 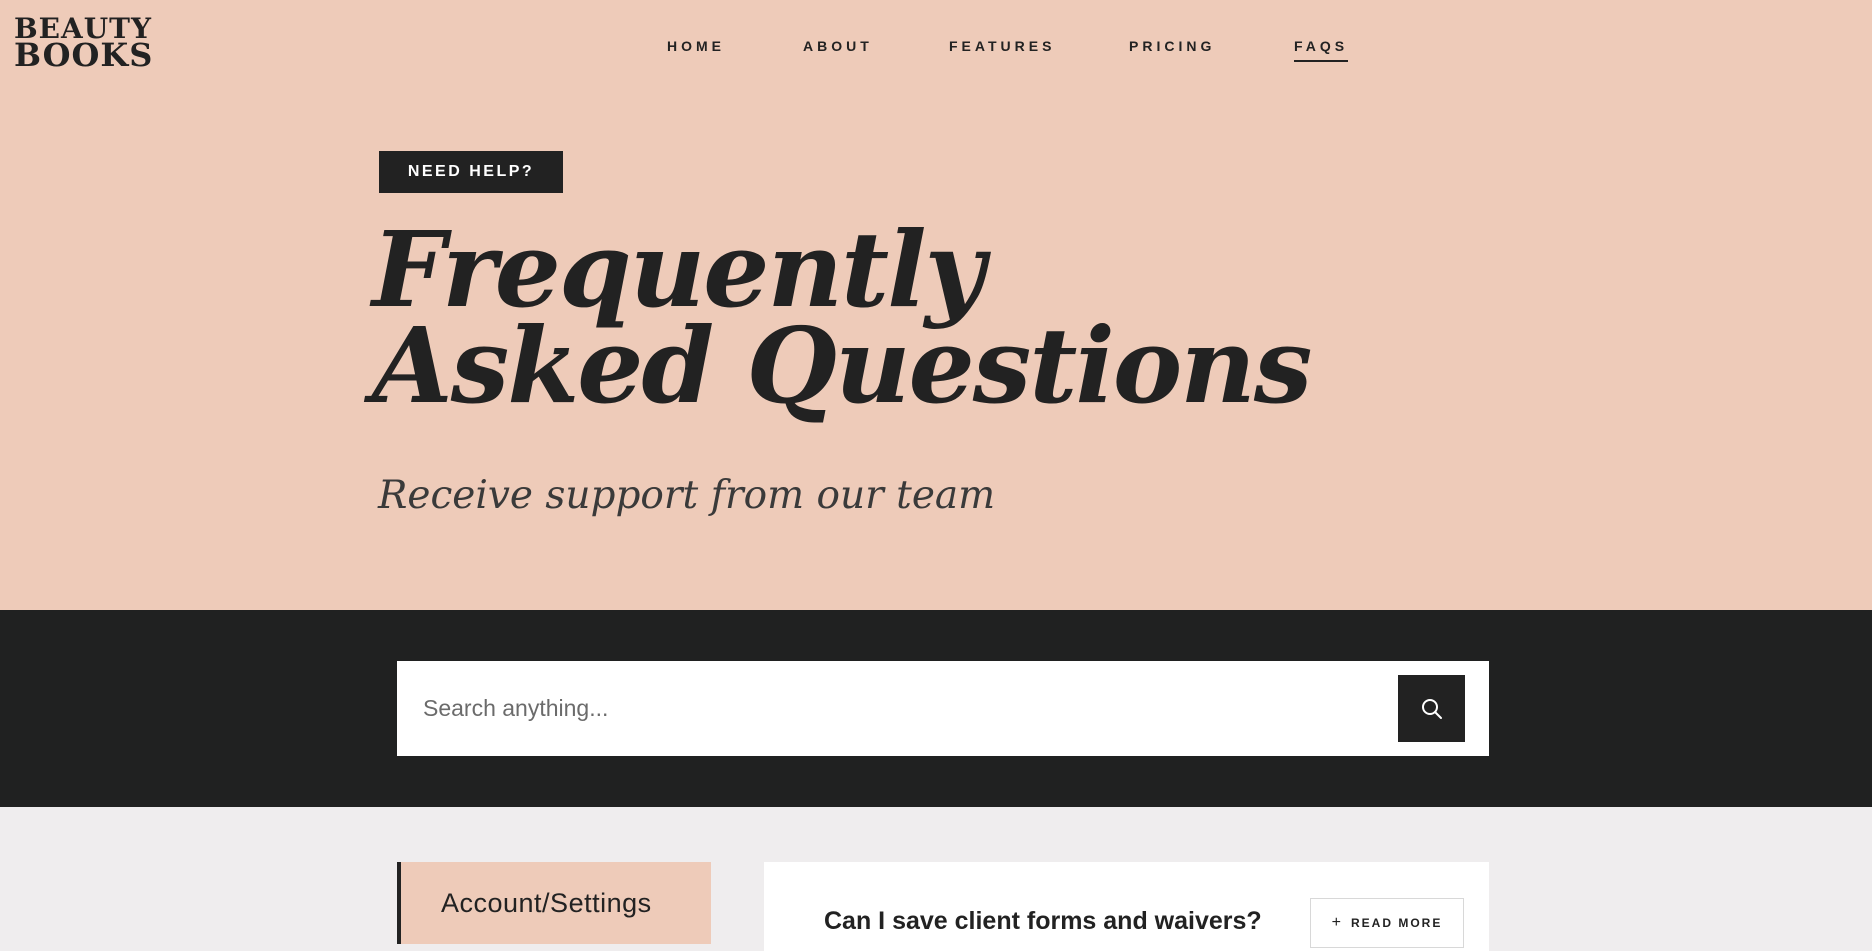 I want to click on nav-item-faqs: FAQS, so click(x=1321, y=50).